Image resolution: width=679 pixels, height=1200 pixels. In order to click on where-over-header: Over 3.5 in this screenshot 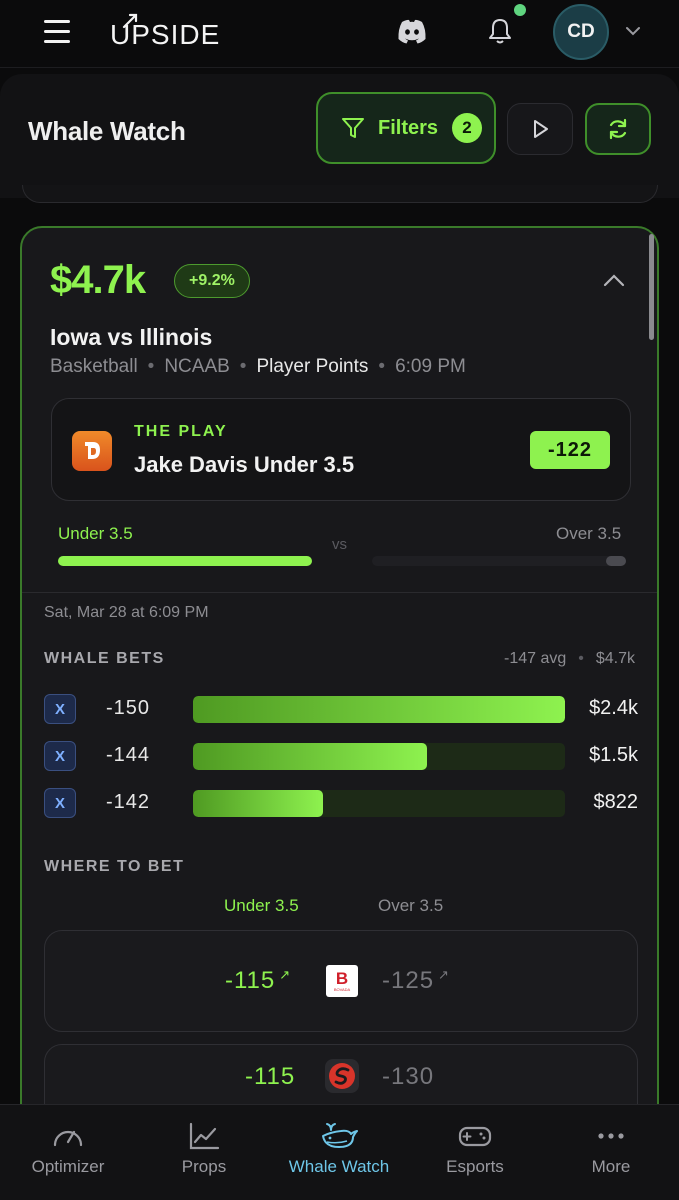, I will do `click(411, 905)`.